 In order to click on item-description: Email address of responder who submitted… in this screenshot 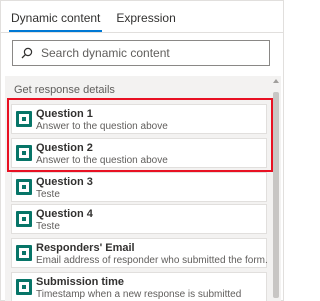, I will do `click(152, 260)`.